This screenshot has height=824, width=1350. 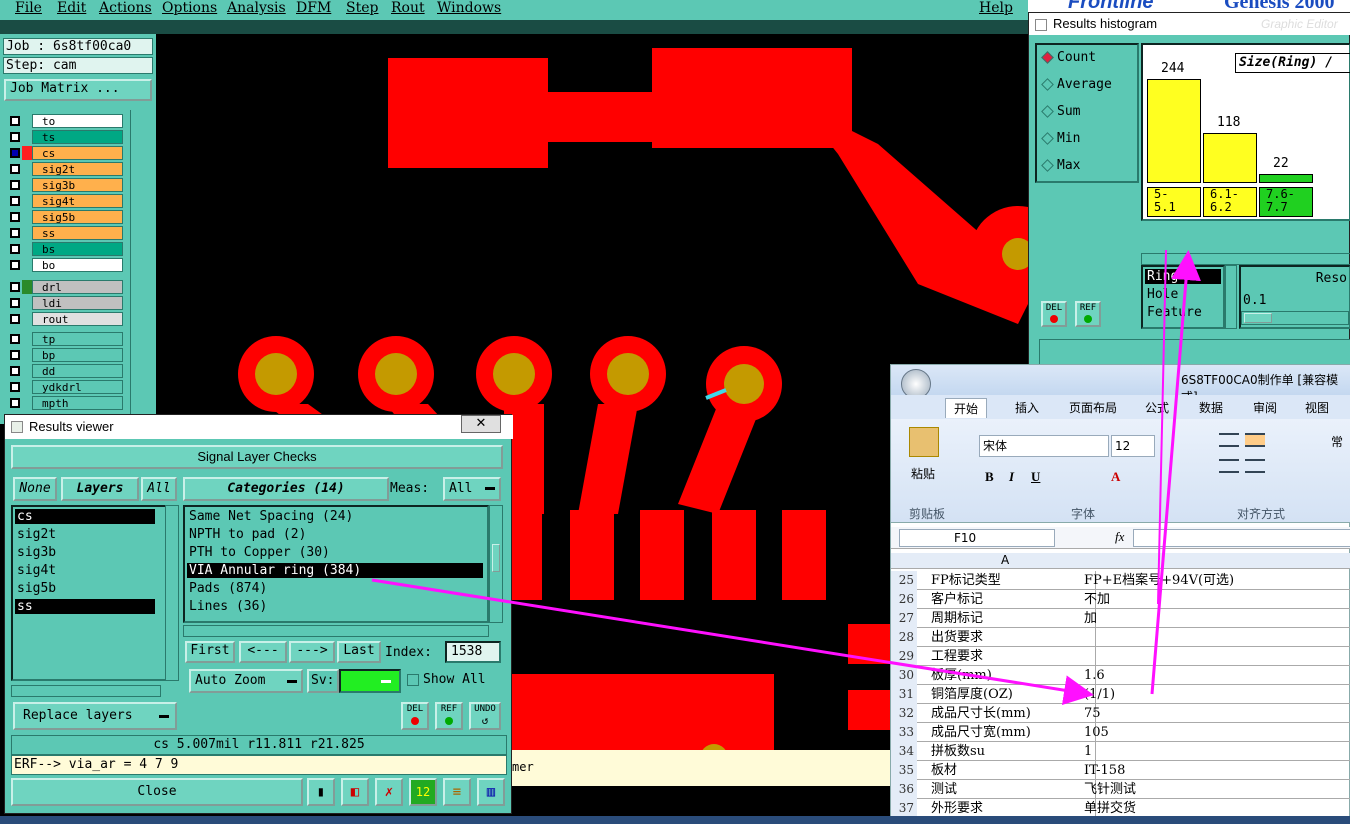 I want to click on close-button: Close, so click(x=157, y=792).